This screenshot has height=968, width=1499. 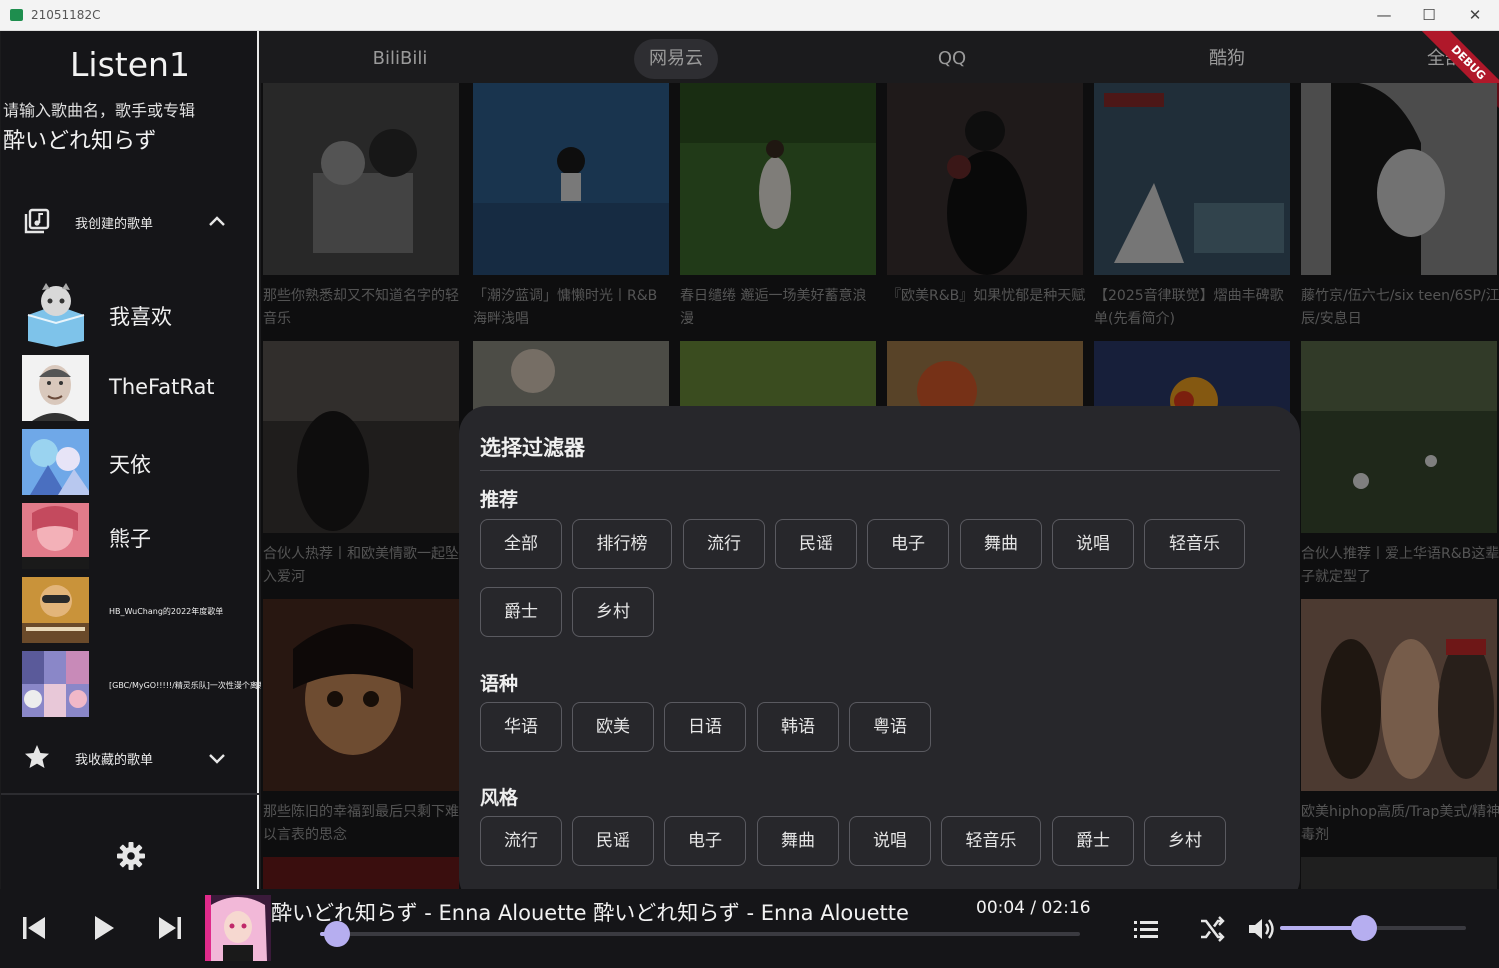 I want to click on playlist-item: 天依, so click(x=140, y=463).